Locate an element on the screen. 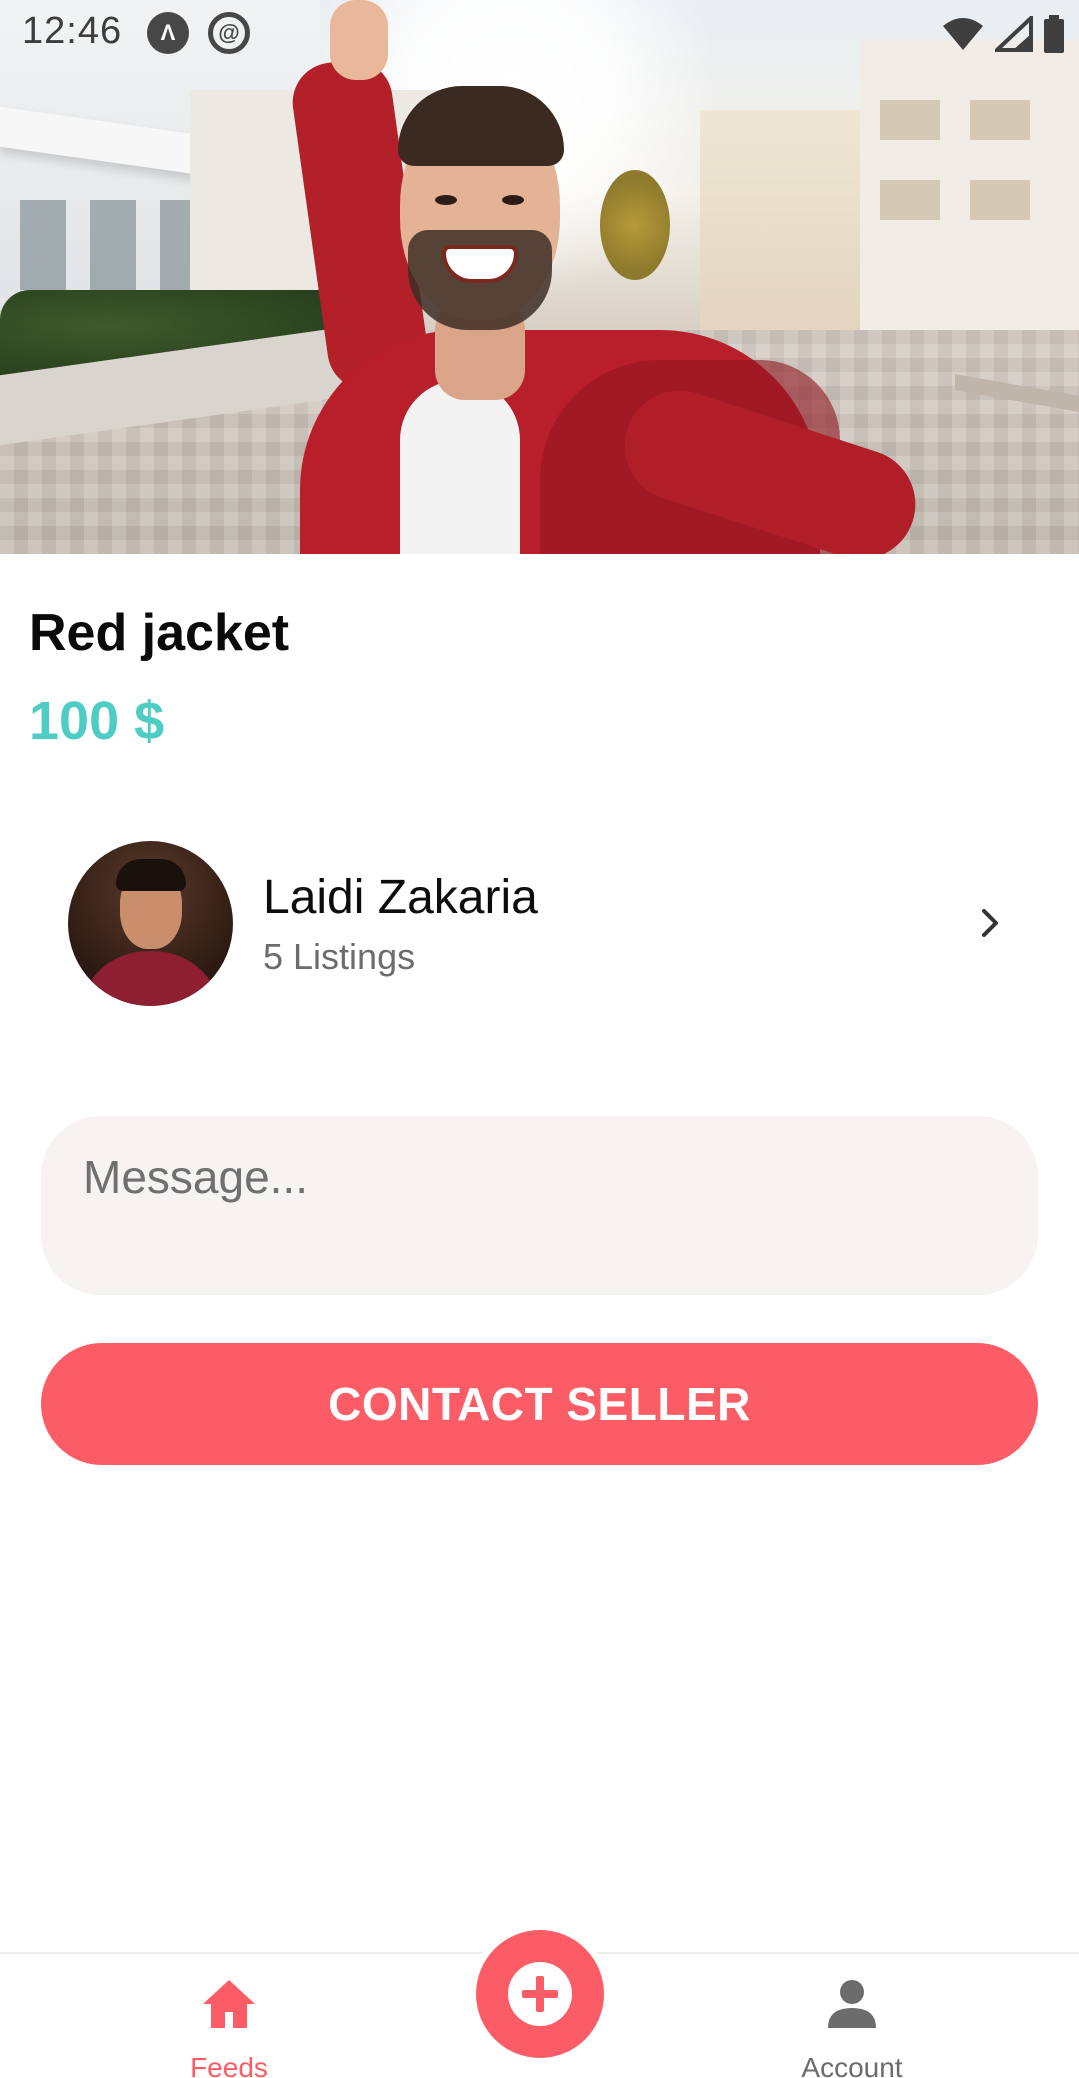 Image resolution: width=1079 pixels, height=2078 pixels. status-bar: 12:46 Λ @ is located at coordinates (539, 33).